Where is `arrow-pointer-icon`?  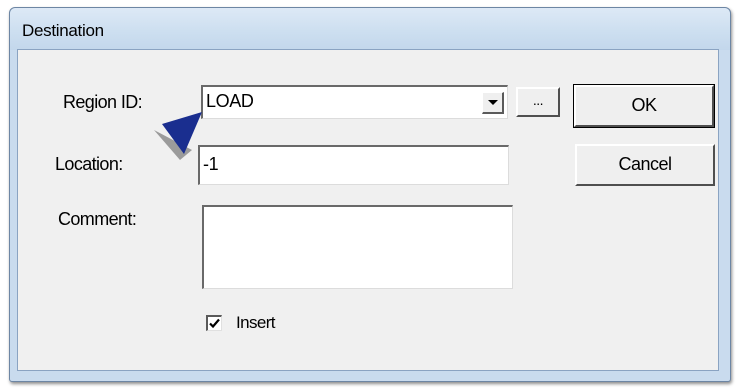
arrow-pointer-icon is located at coordinates (178, 136).